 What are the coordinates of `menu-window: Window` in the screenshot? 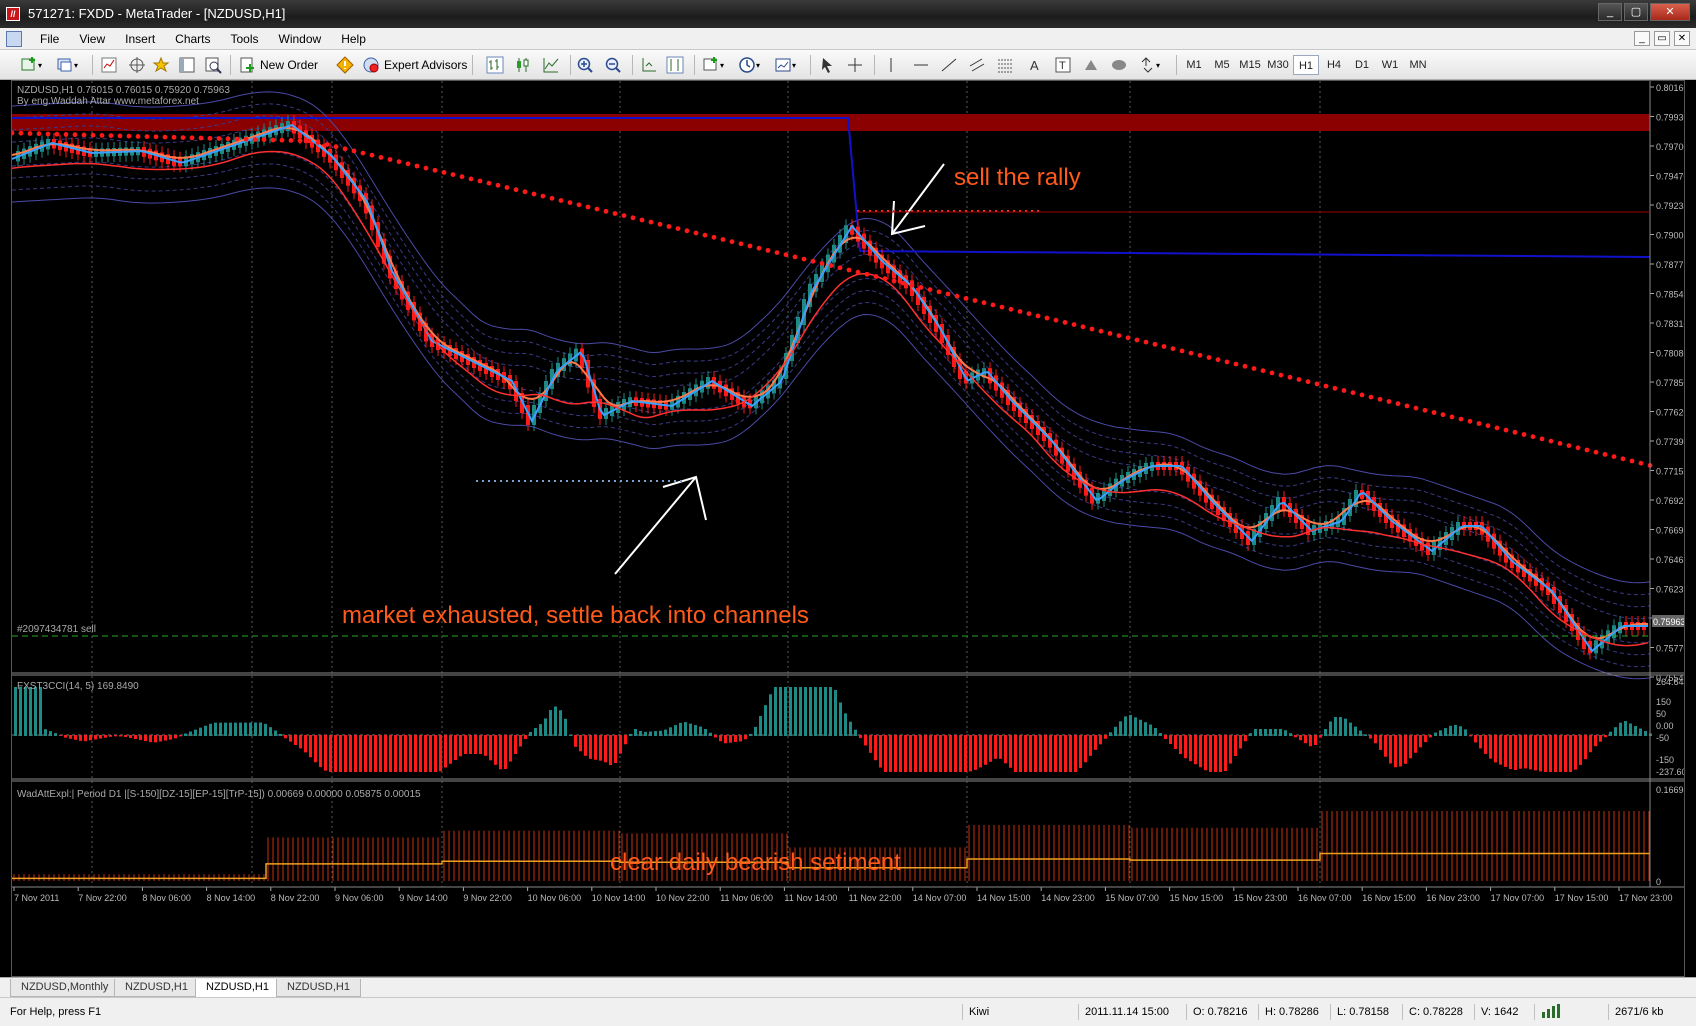 It's located at (300, 39).